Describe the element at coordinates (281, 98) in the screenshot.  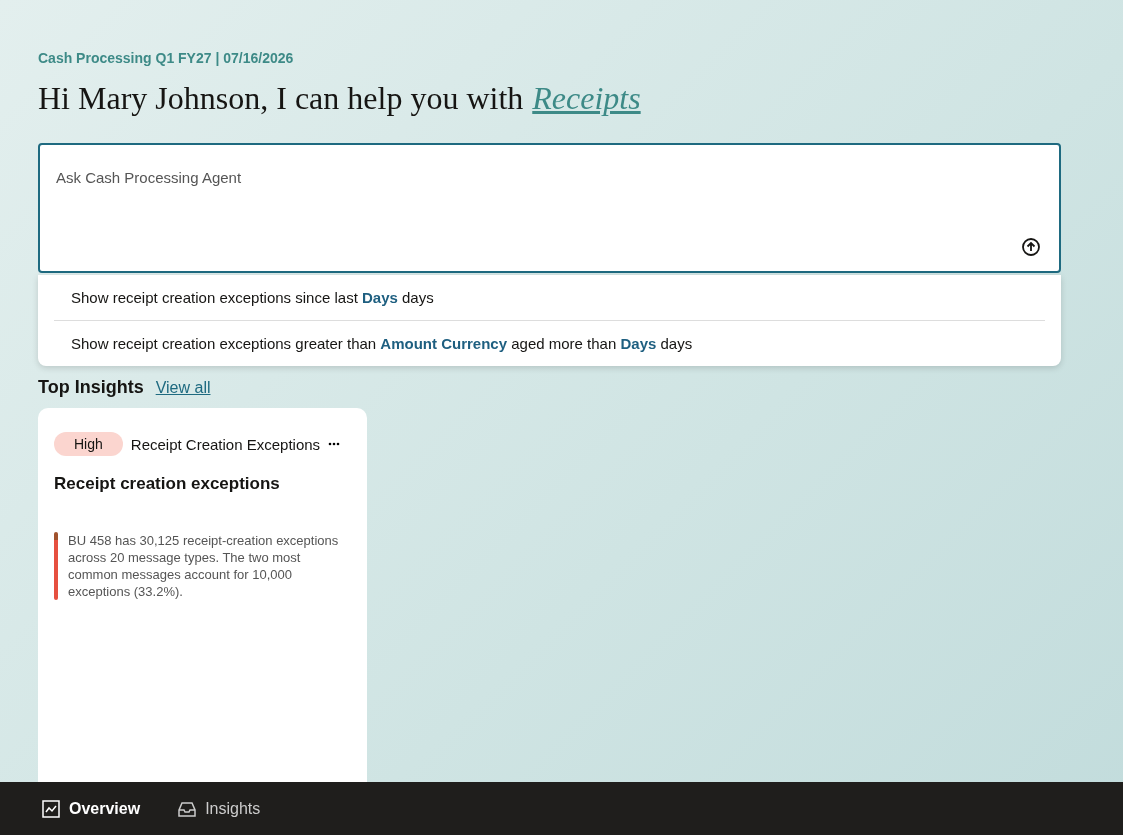
I see `greeting-text: Hi Mary Johnson, I can help you with` at that location.